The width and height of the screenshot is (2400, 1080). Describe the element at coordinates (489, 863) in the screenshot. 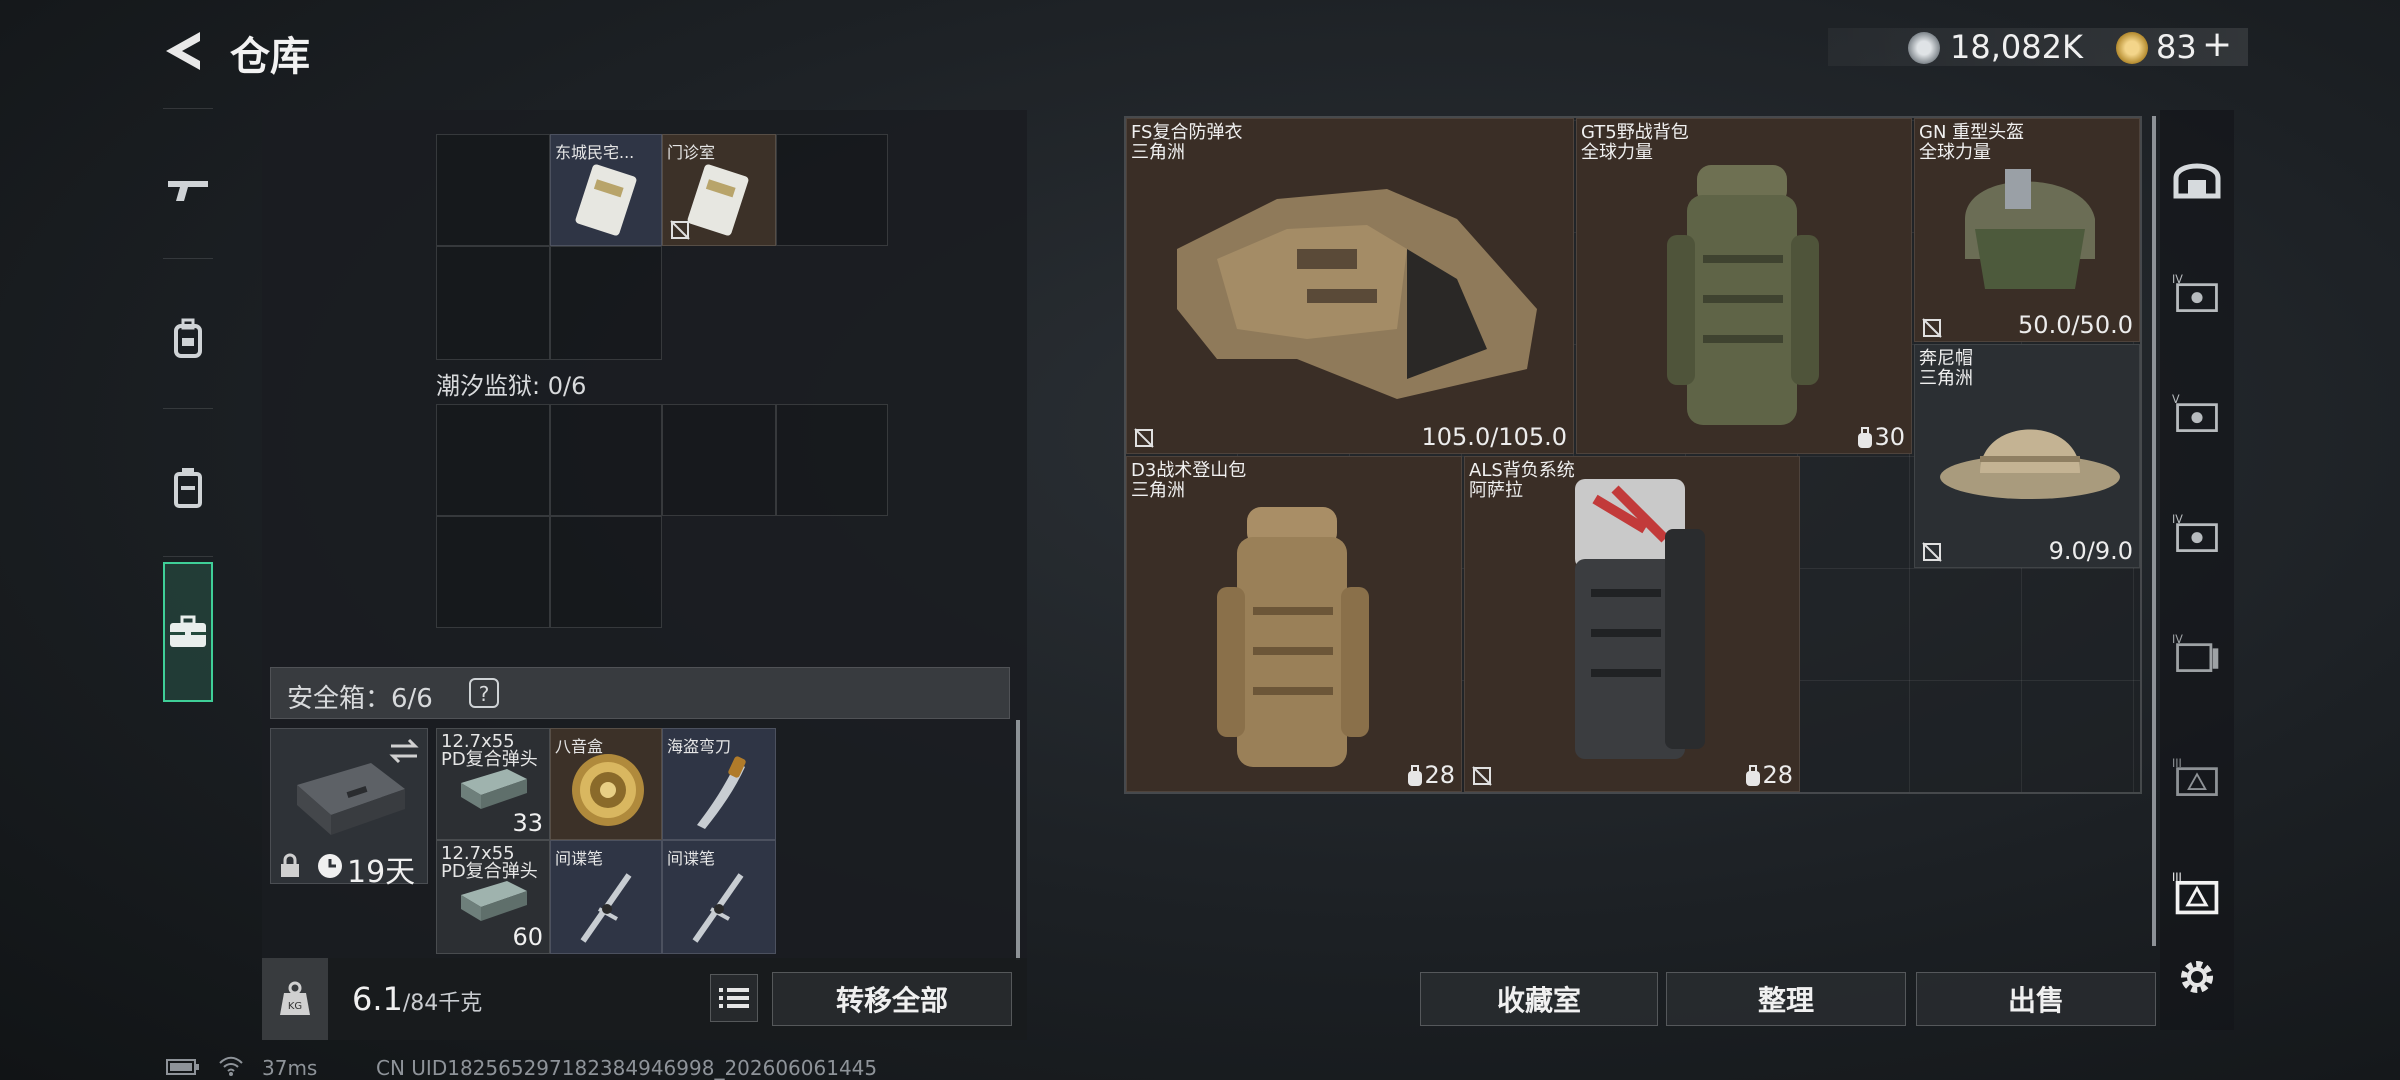

I see `item-name: 12.7x55 PD复合弹头` at that location.